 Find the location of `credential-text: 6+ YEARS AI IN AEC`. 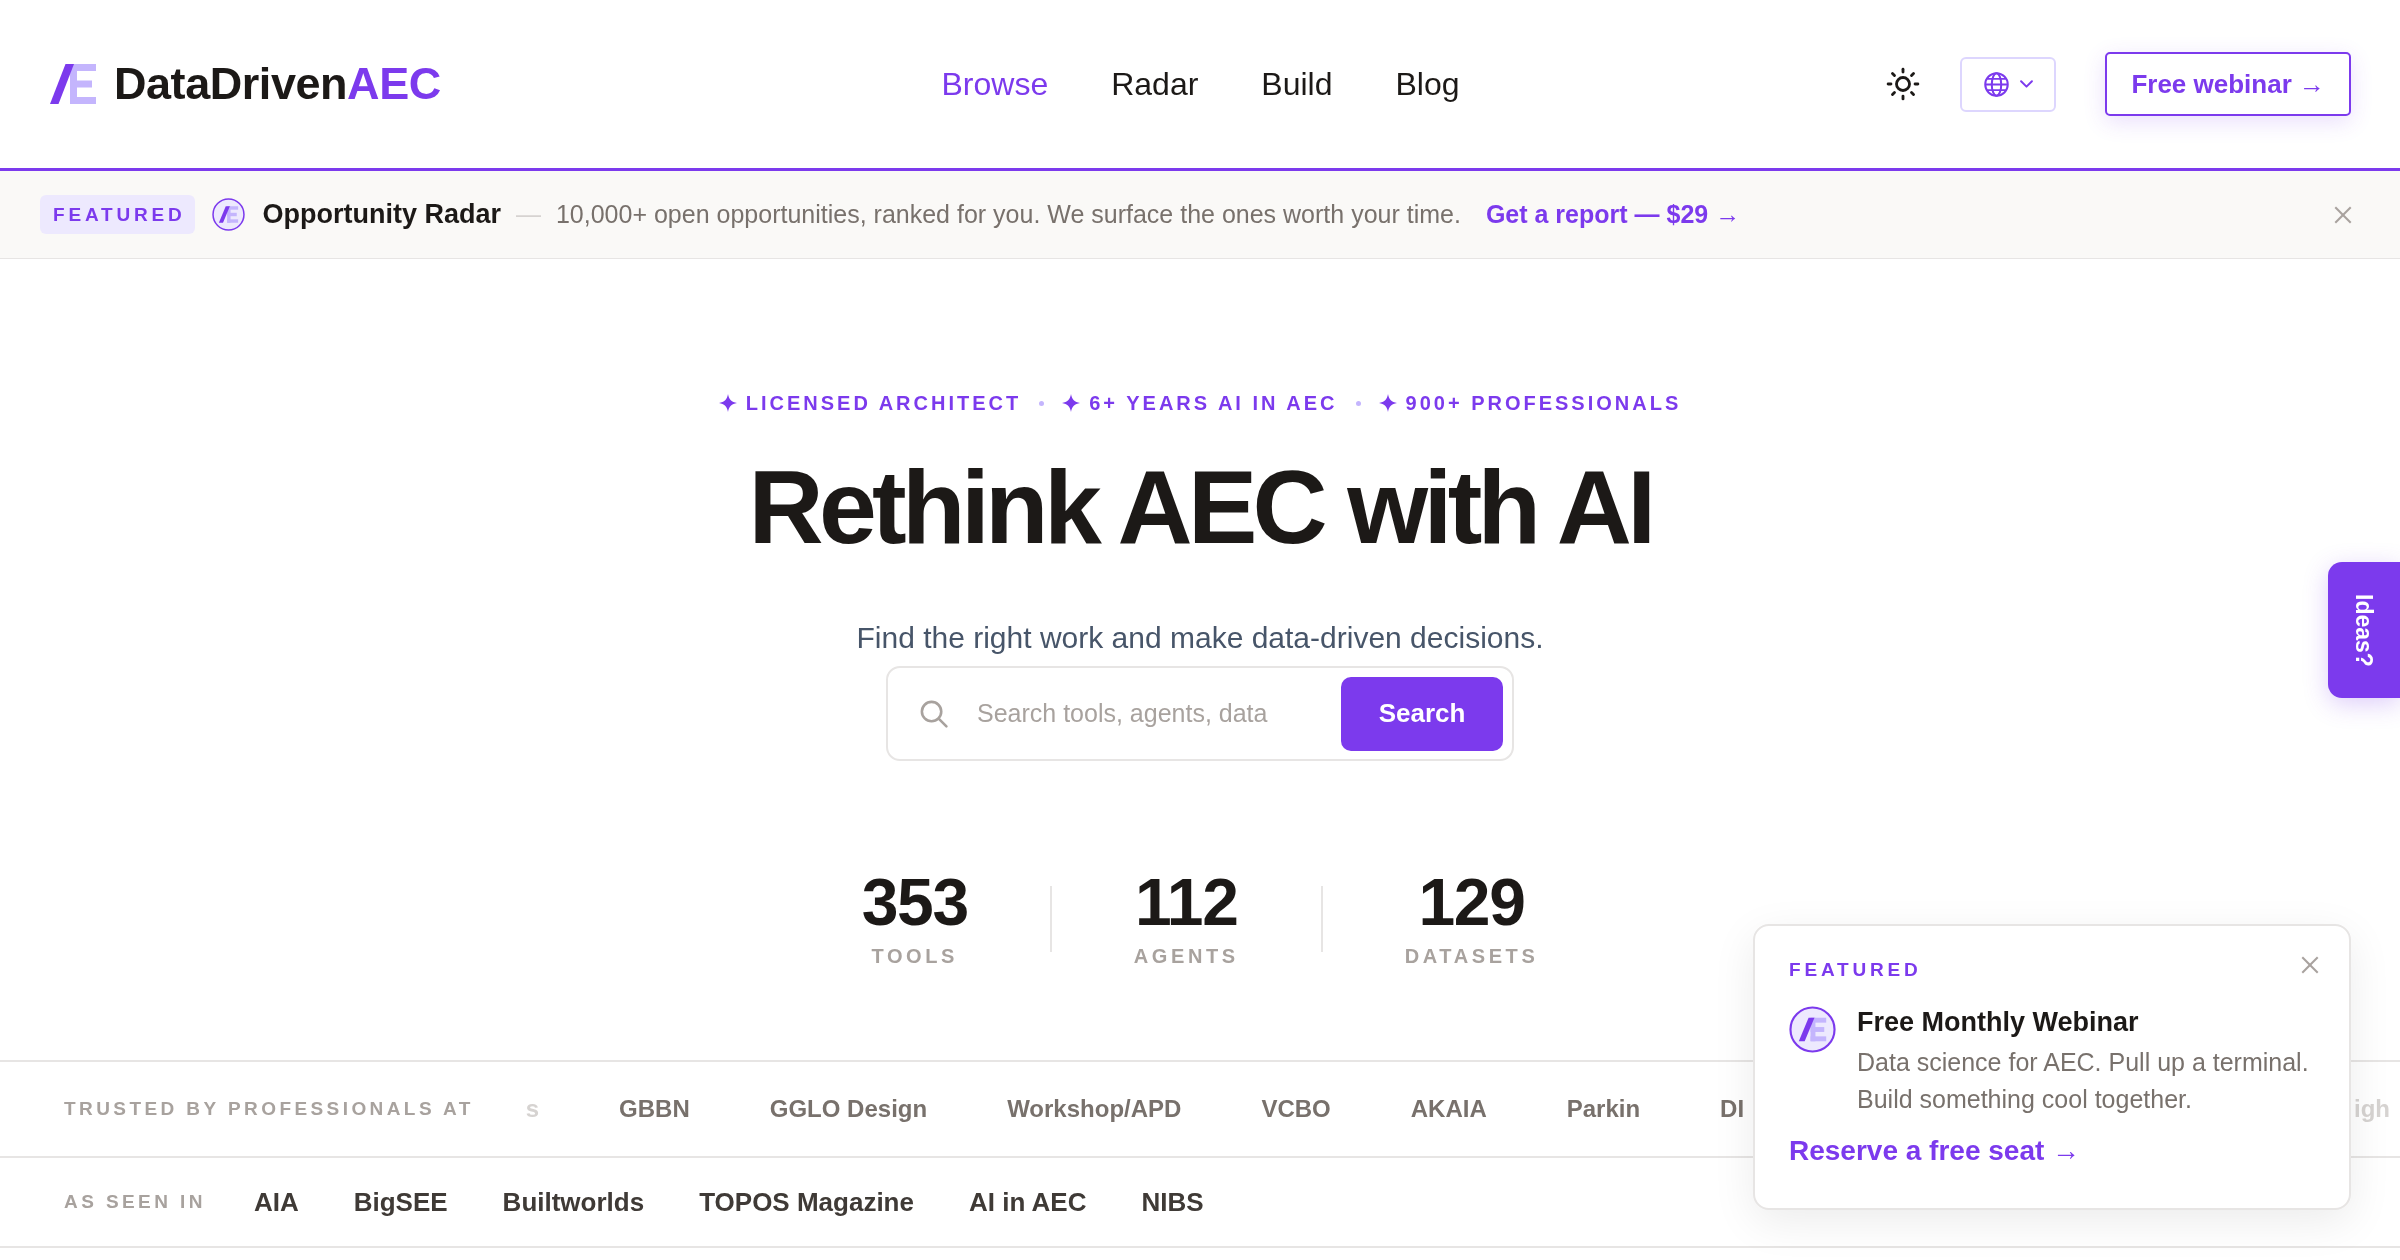

credential-text: 6+ YEARS AI IN AEC is located at coordinates (1213, 403).